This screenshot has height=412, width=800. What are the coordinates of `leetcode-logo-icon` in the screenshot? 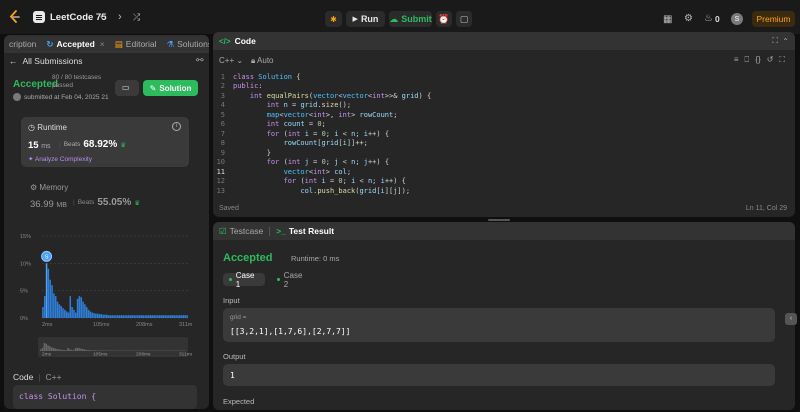 It's located at (15, 17).